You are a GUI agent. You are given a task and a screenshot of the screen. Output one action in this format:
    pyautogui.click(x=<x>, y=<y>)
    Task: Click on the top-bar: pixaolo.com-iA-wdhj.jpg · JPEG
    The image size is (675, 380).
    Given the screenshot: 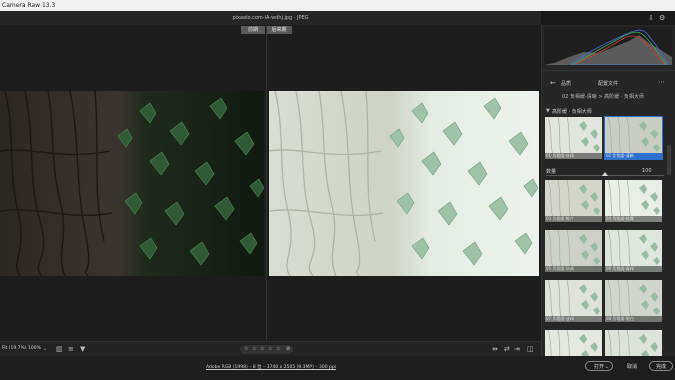 What is the action you would take?
    pyautogui.click(x=270, y=18)
    